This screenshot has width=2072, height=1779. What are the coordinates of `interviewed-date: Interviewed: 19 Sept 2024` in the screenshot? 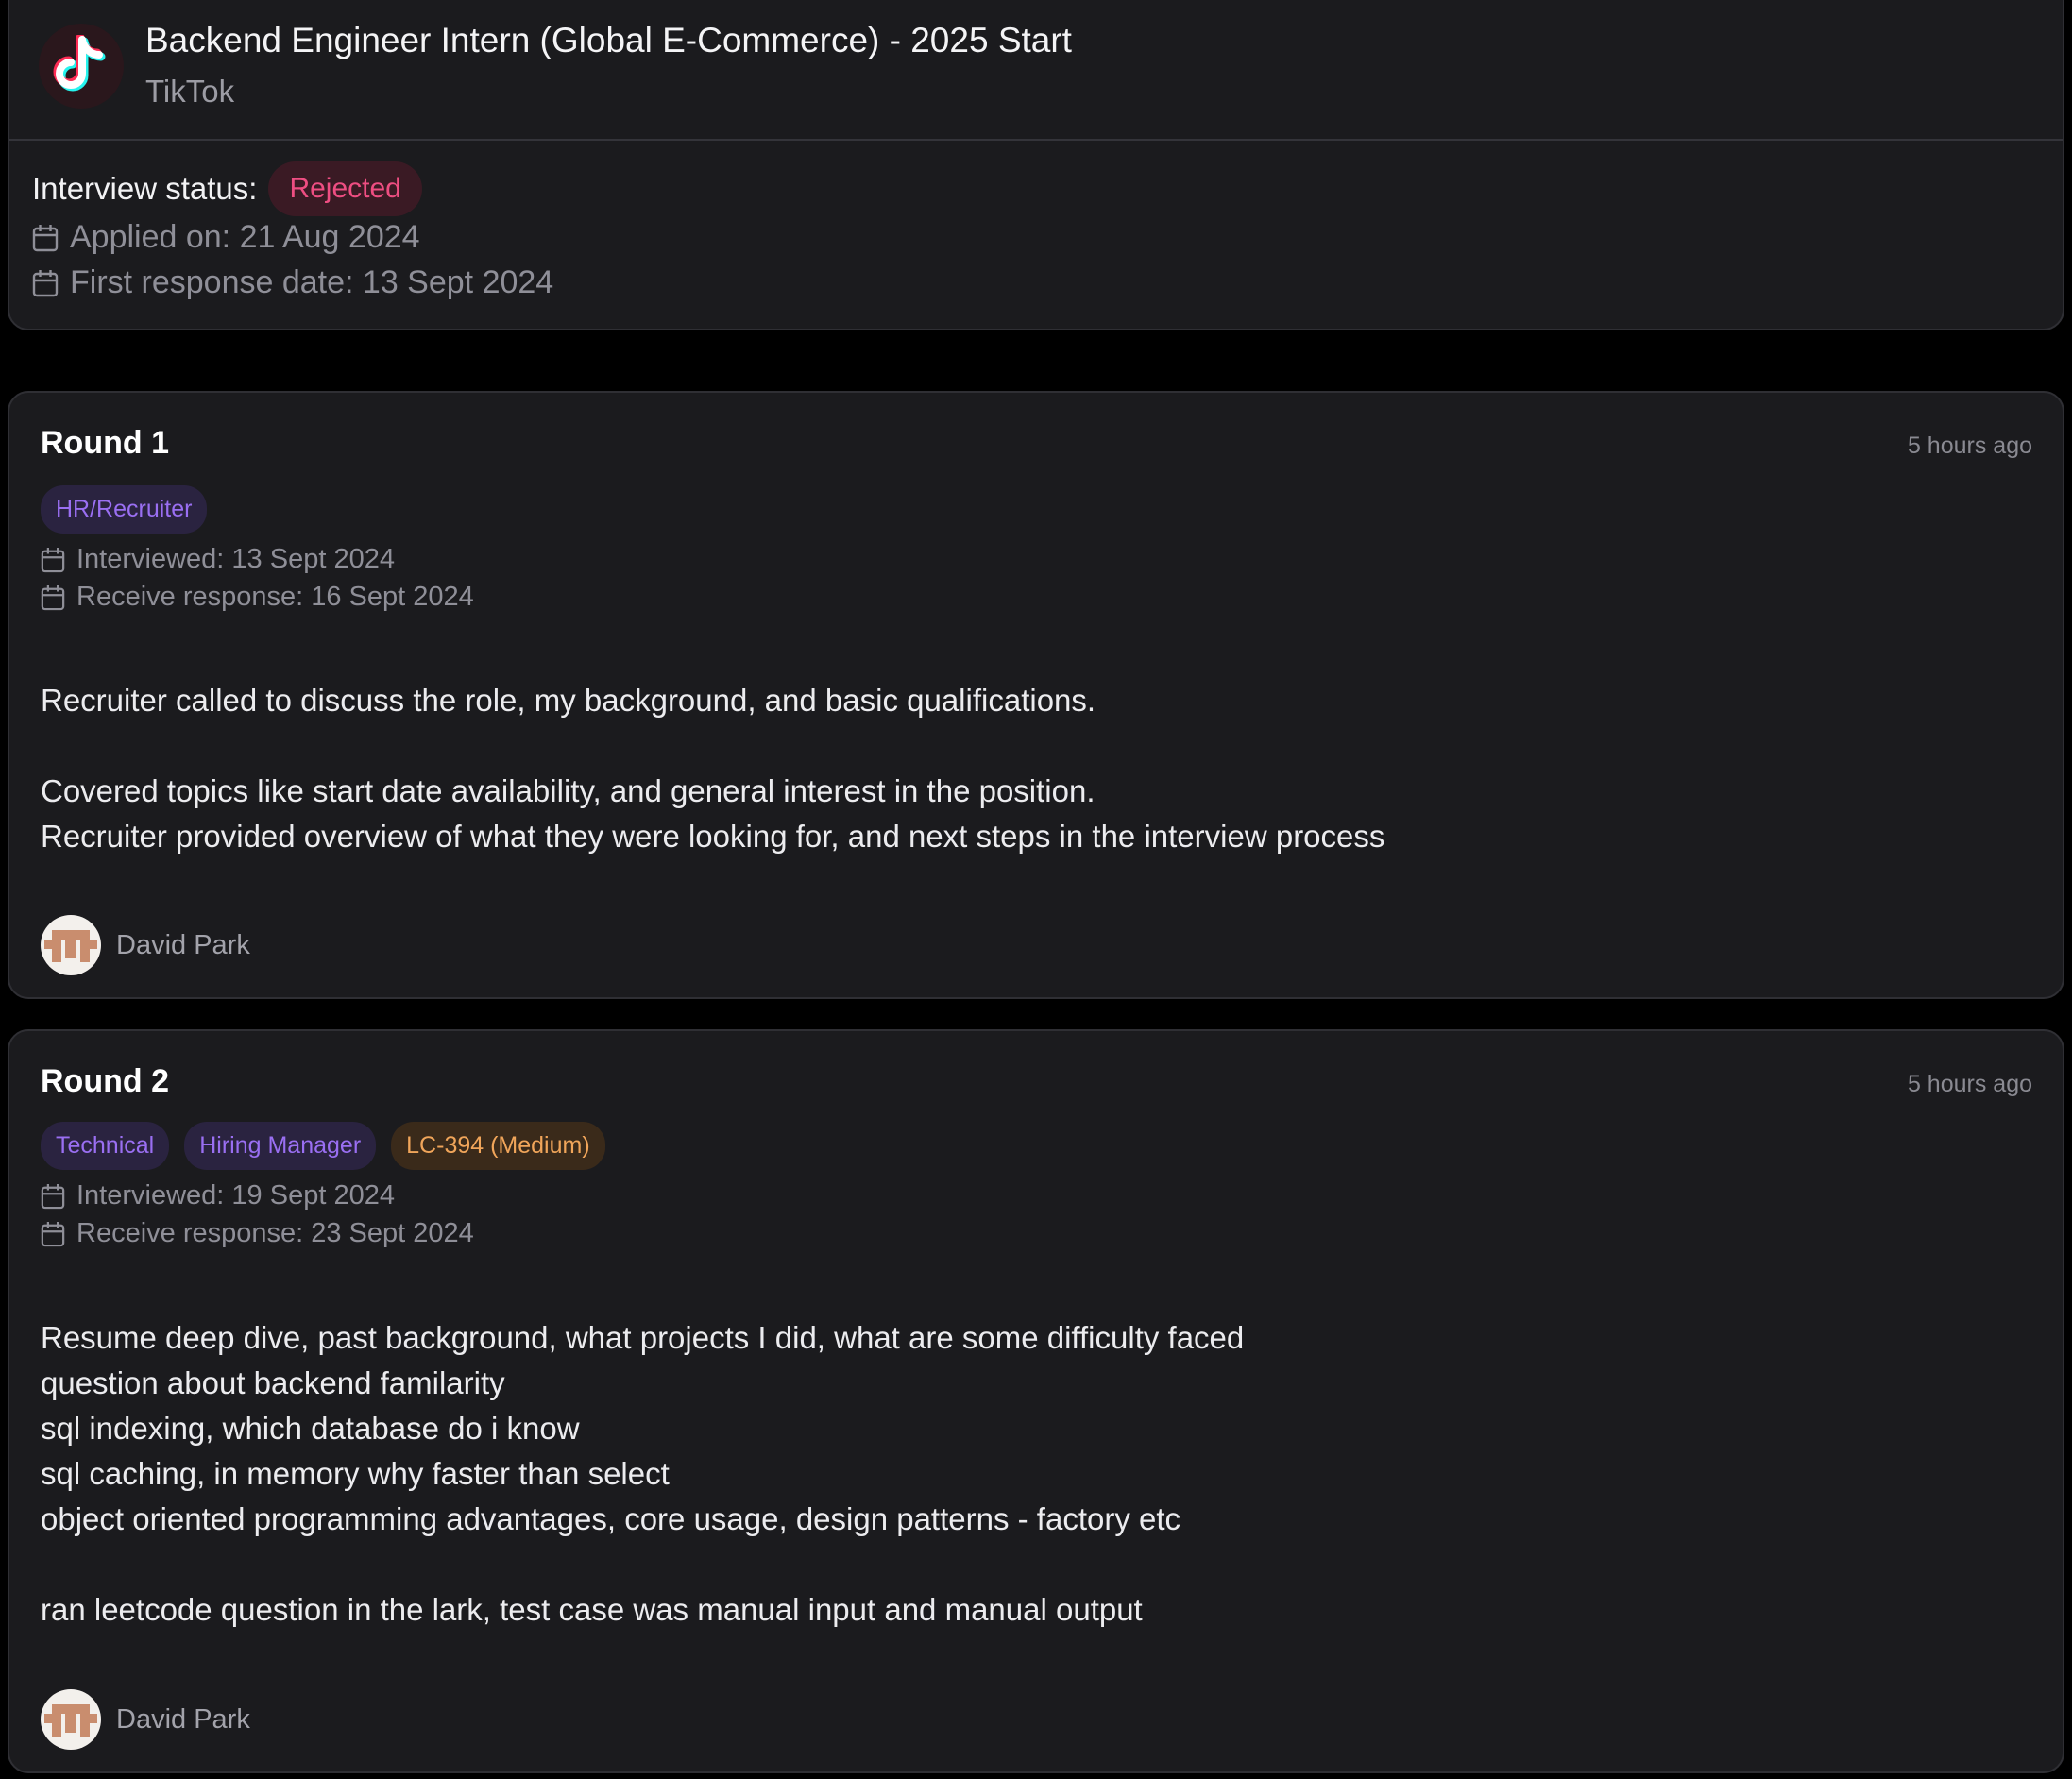 It's located at (218, 1195).